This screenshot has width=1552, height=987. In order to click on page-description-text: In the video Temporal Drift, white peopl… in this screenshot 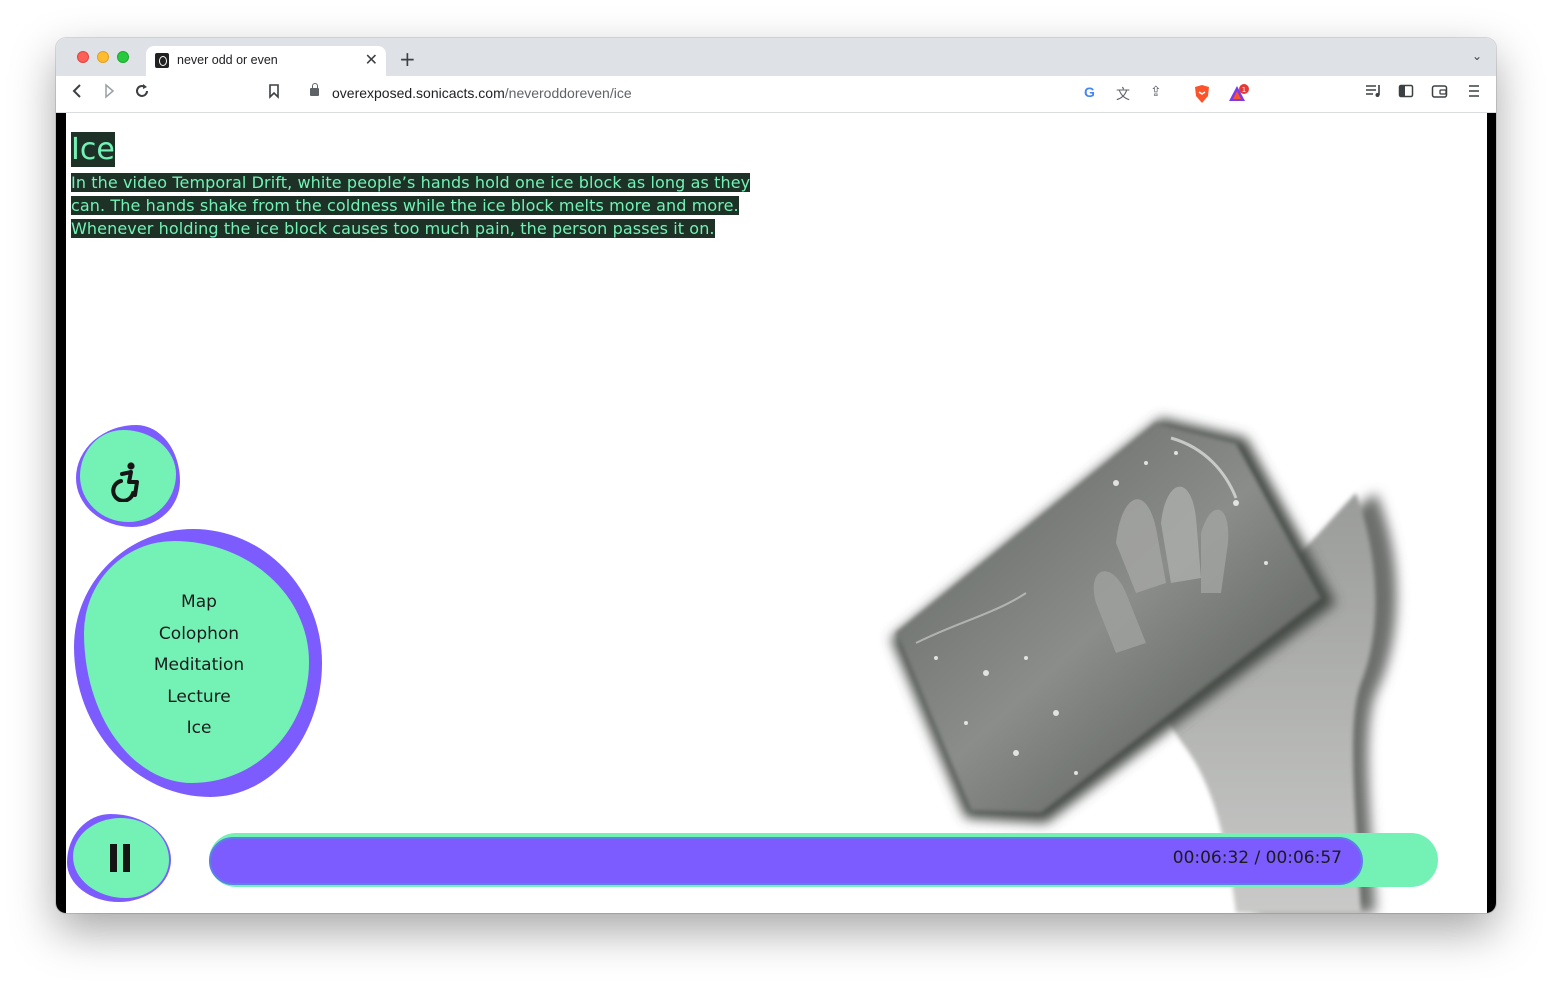, I will do `click(411, 205)`.